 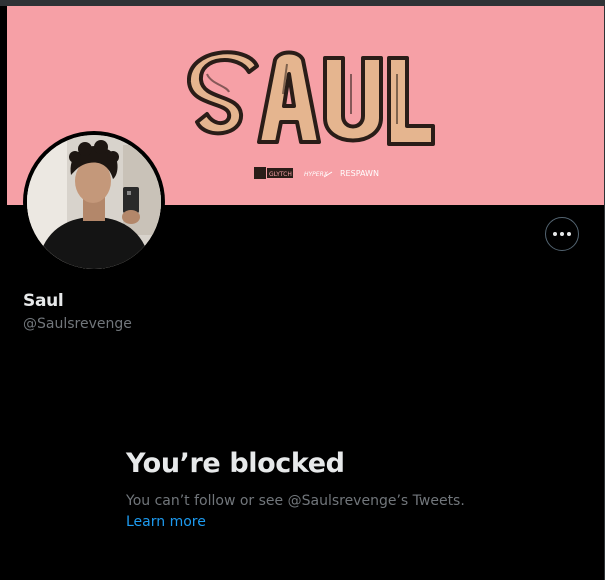 I want to click on blocked-title: You’re blocked, so click(x=235, y=463).